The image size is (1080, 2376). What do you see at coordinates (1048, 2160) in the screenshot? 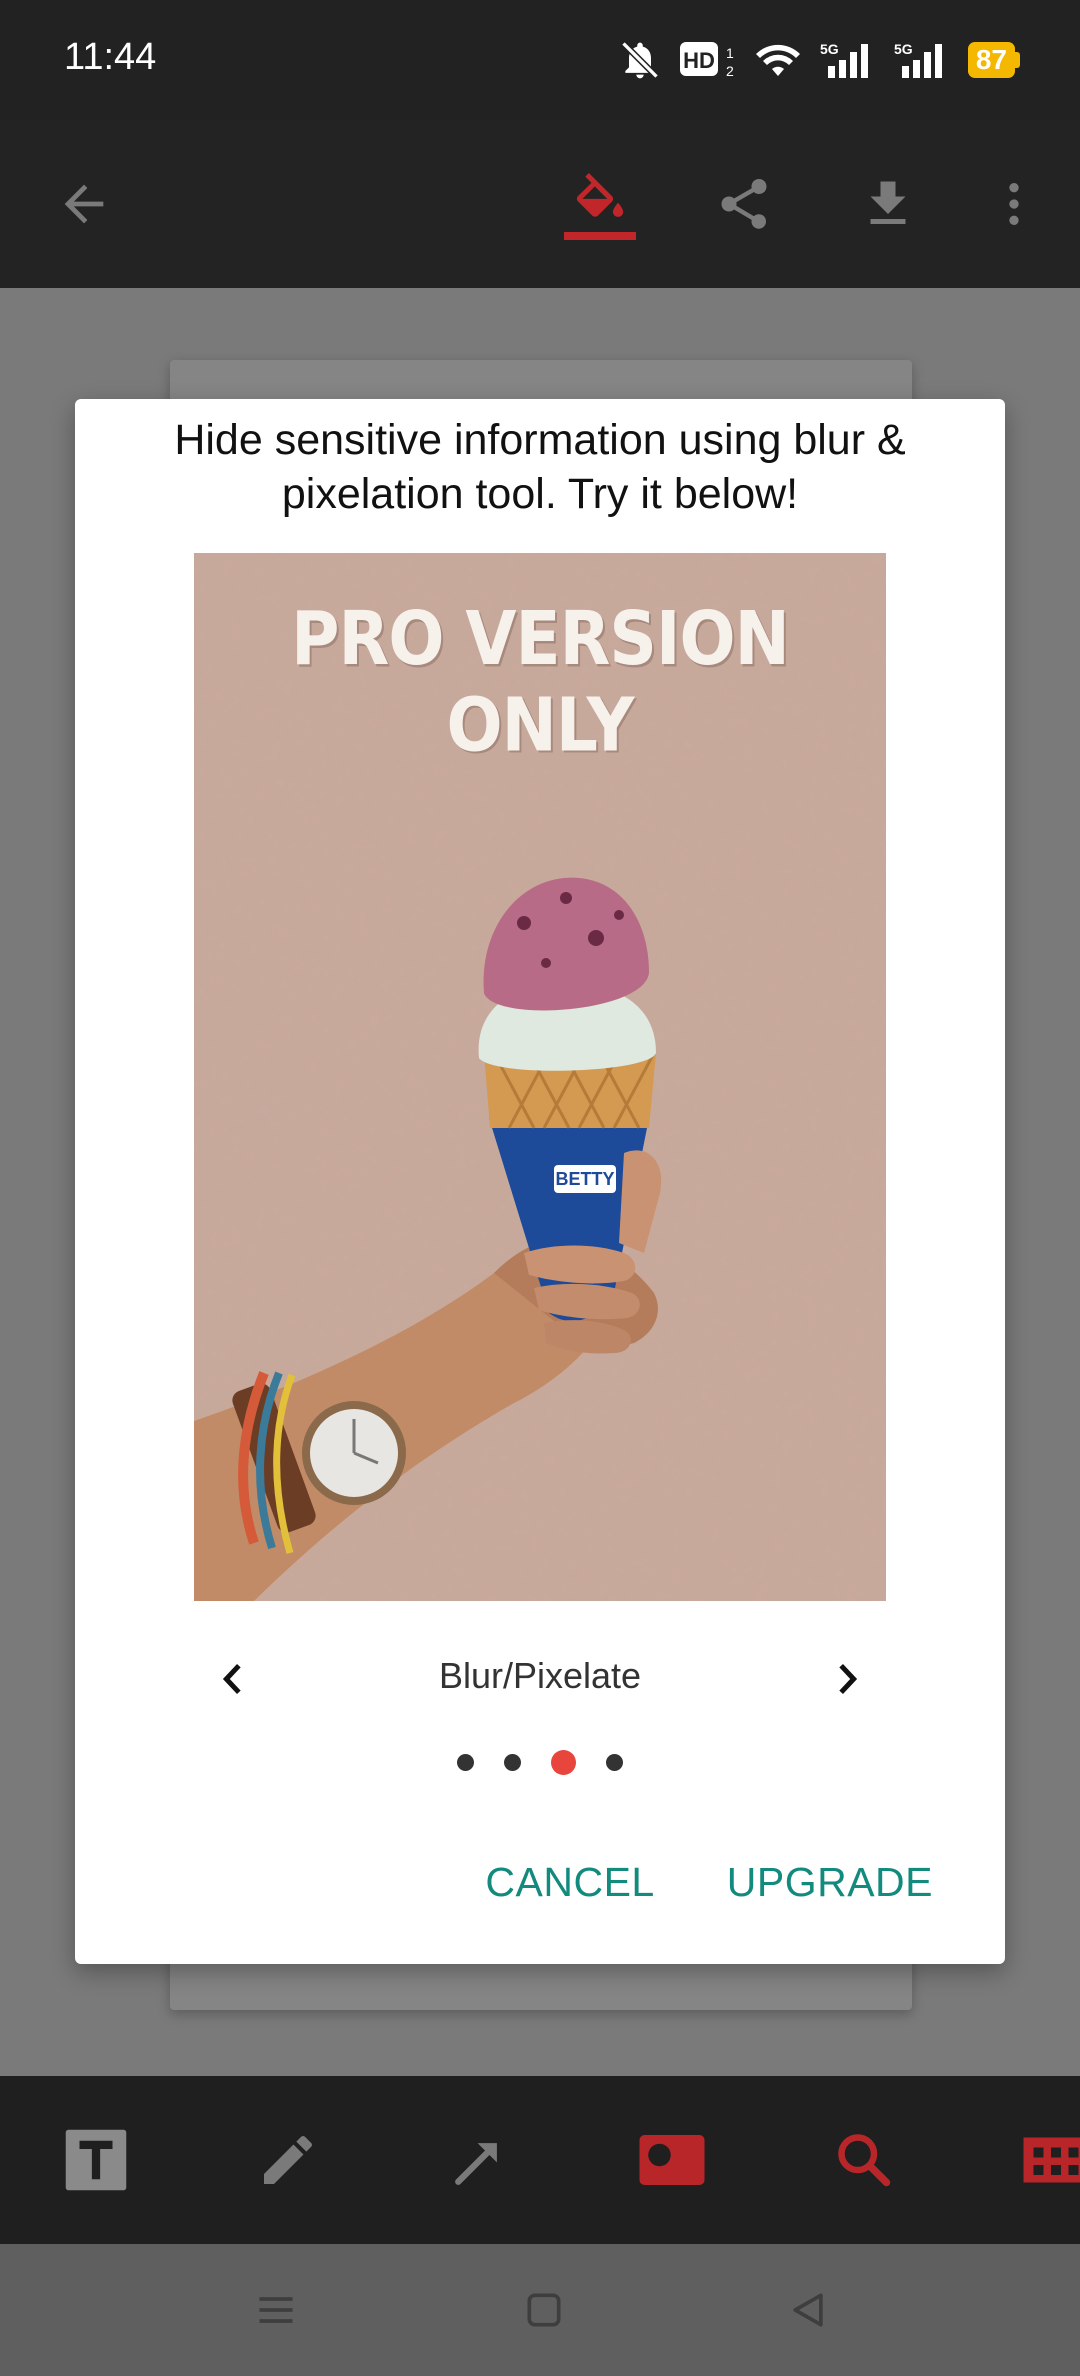
I see `pixelate-tool-icon` at bounding box center [1048, 2160].